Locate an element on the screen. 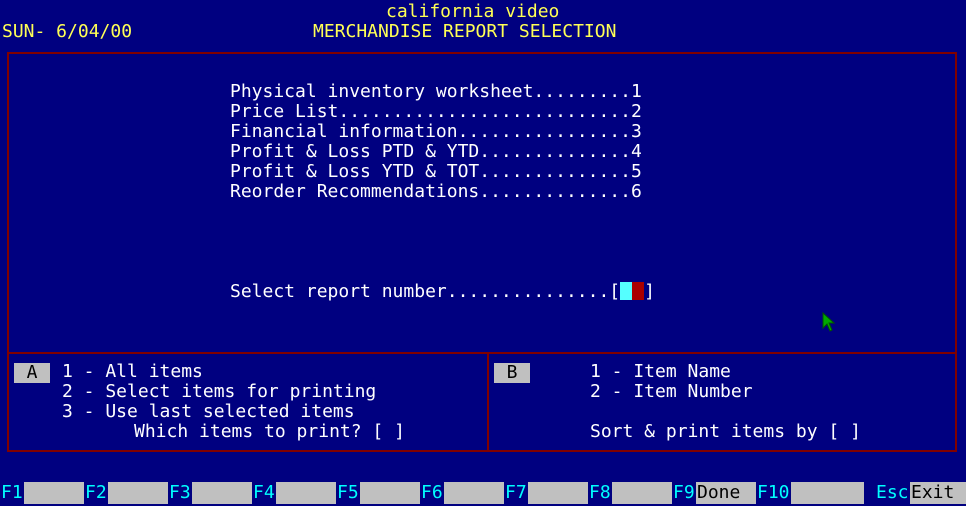  fkey-f8: F8 is located at coordinates (630, 493).